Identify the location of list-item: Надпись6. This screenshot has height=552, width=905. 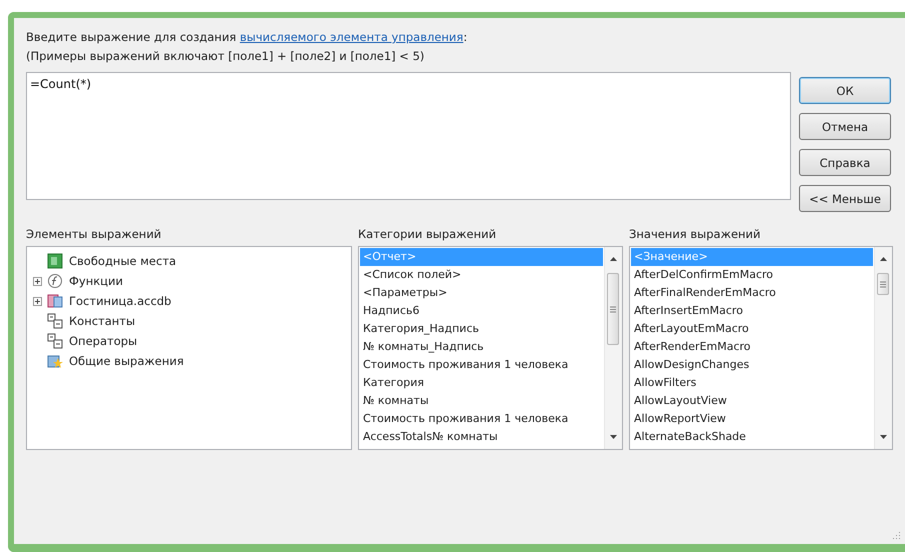
(481, 311).